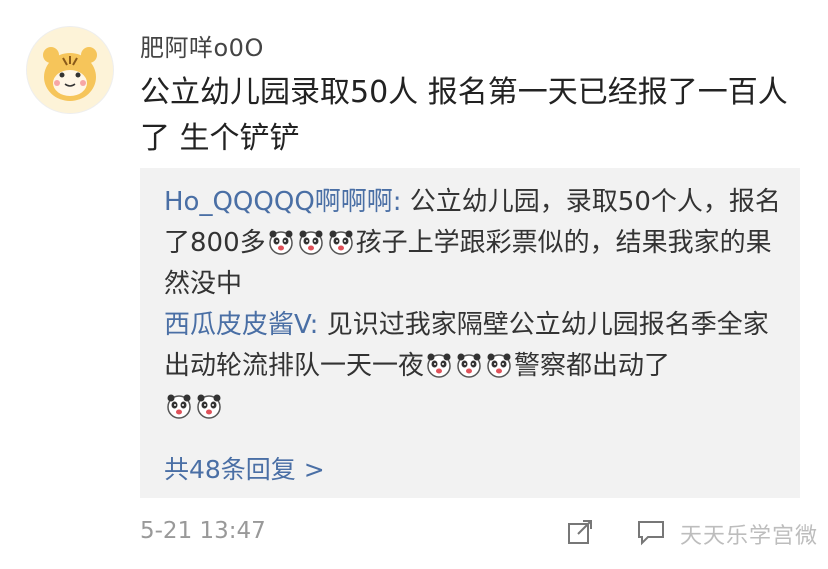 This screenshot has height=569, width=828. I want to click on share-icon, so click(580, 532).